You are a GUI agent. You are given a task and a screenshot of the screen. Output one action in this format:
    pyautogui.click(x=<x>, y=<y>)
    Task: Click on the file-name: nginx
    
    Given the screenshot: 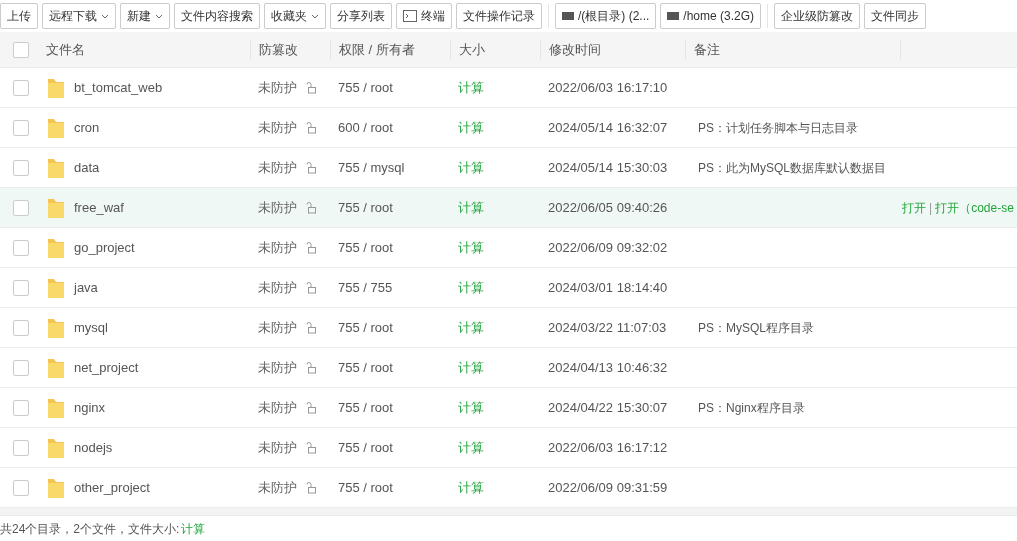 What is the action you would take?
    pyautogui.click(x=90, y=407)
    